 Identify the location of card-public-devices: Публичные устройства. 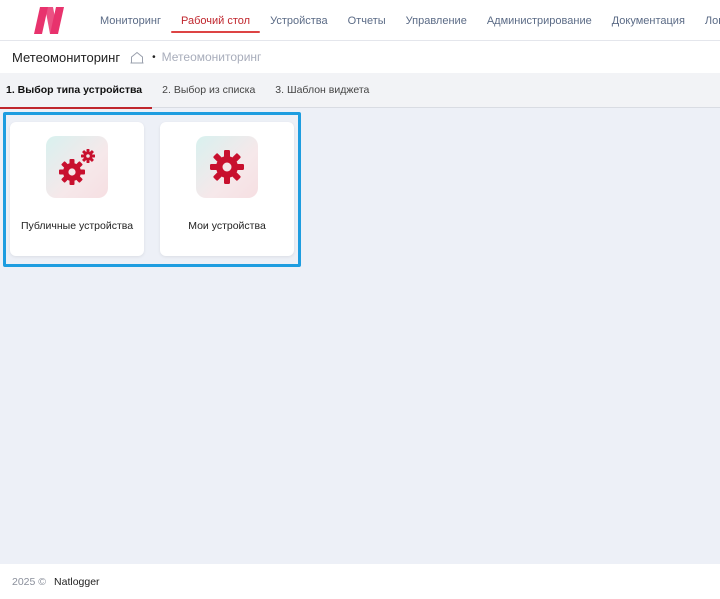
(77, 189).